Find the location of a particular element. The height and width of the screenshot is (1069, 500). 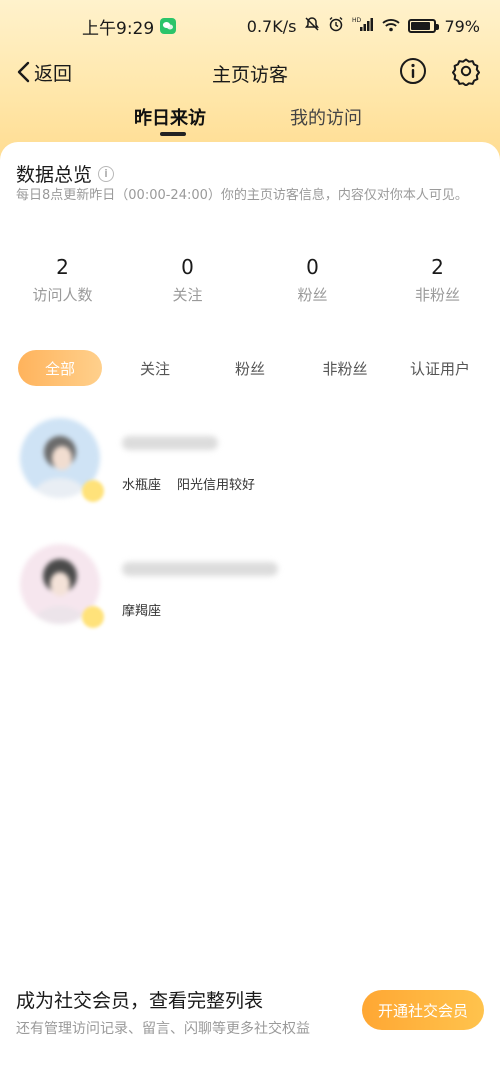

alarm-icon is located at coordinates (336, 26).